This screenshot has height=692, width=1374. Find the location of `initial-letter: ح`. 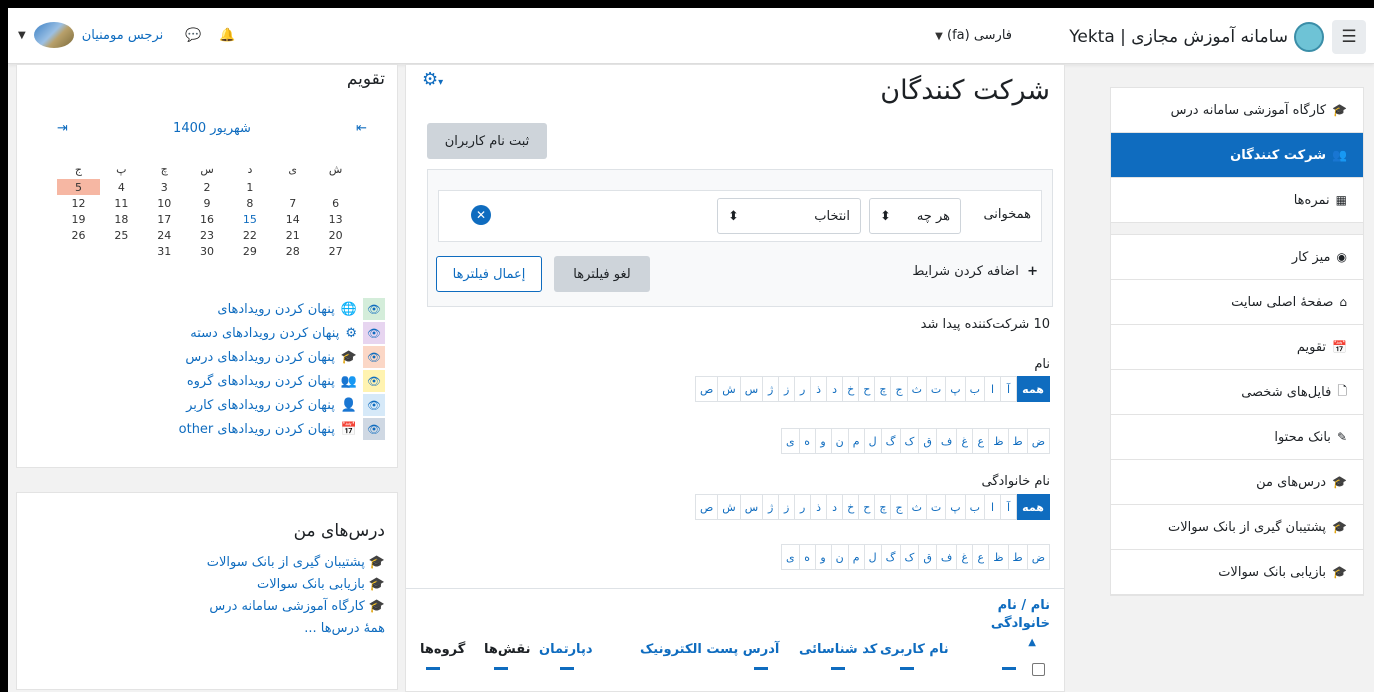

initial-letter: ح is located at coordinates (867, 389).